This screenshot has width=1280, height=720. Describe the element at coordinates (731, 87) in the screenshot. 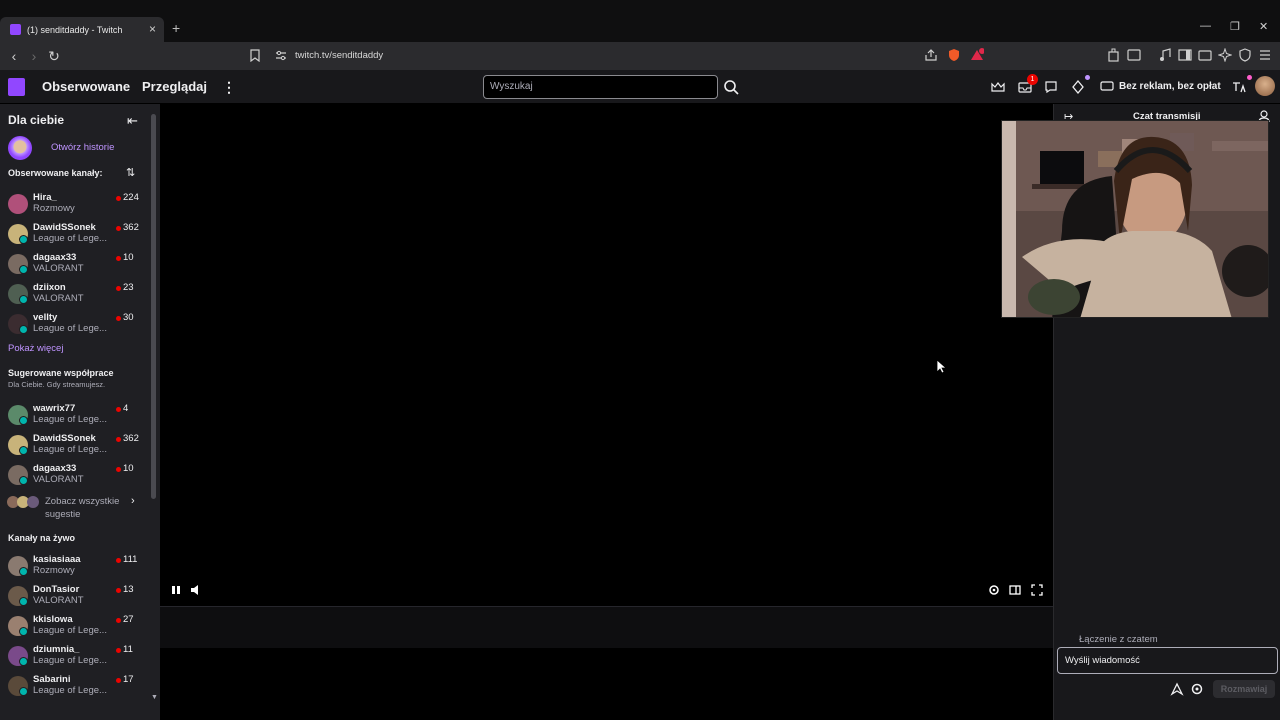

I see `search-icon` at that location.